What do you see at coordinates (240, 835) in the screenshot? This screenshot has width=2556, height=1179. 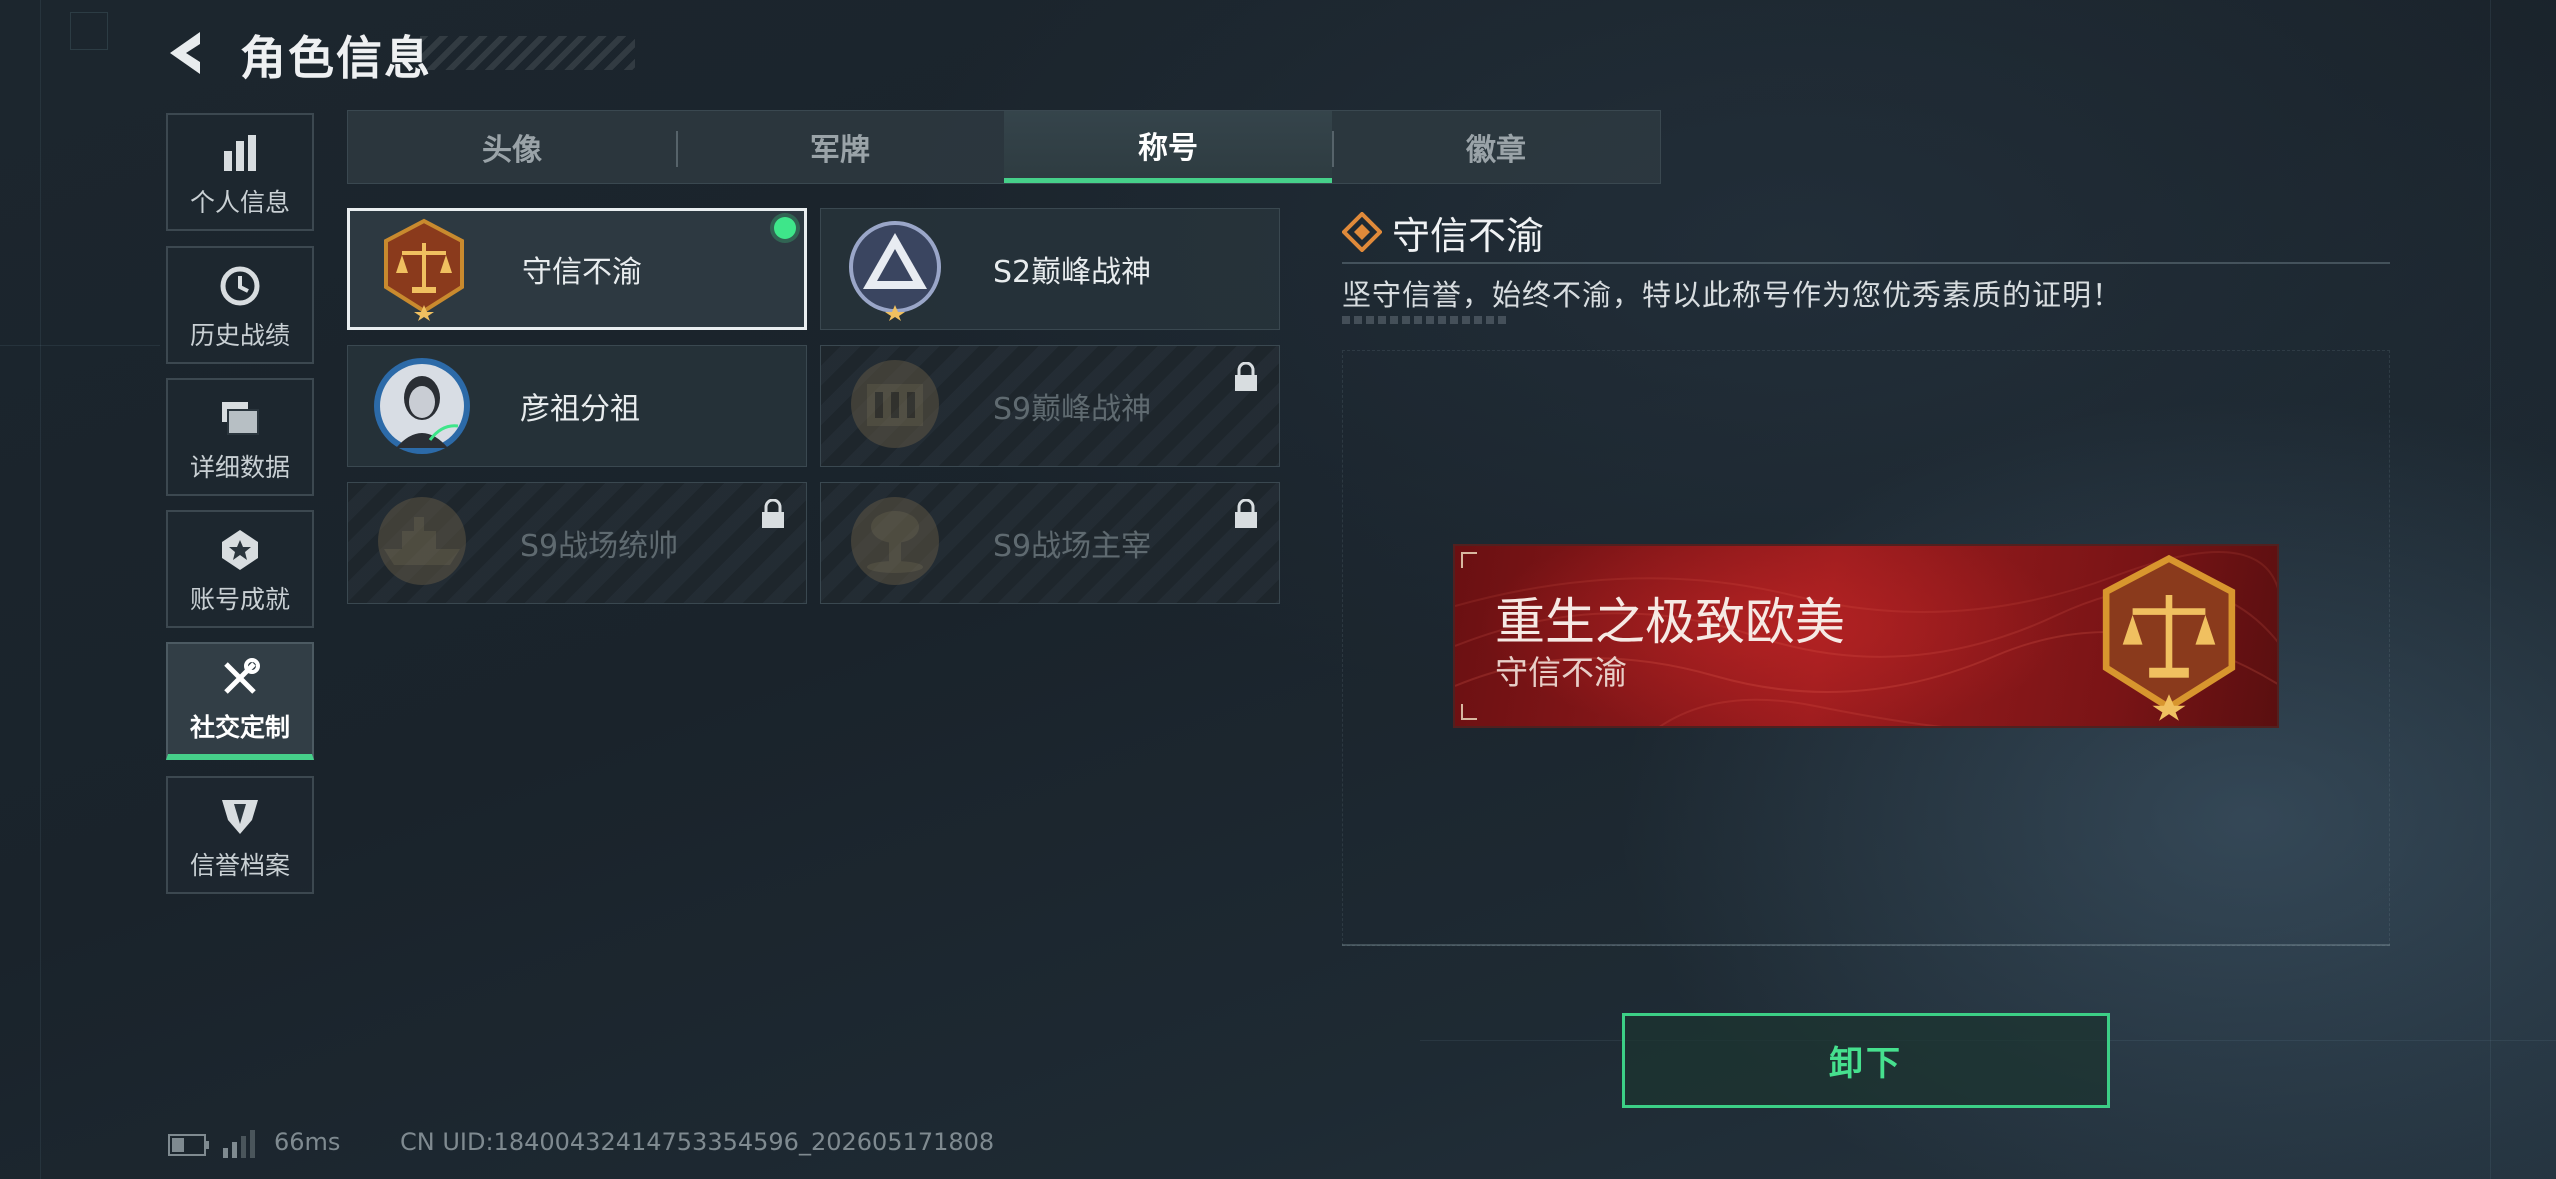 I see `sidebar-item-credit-record: 信誉档案` at bounding box center [240, 835].